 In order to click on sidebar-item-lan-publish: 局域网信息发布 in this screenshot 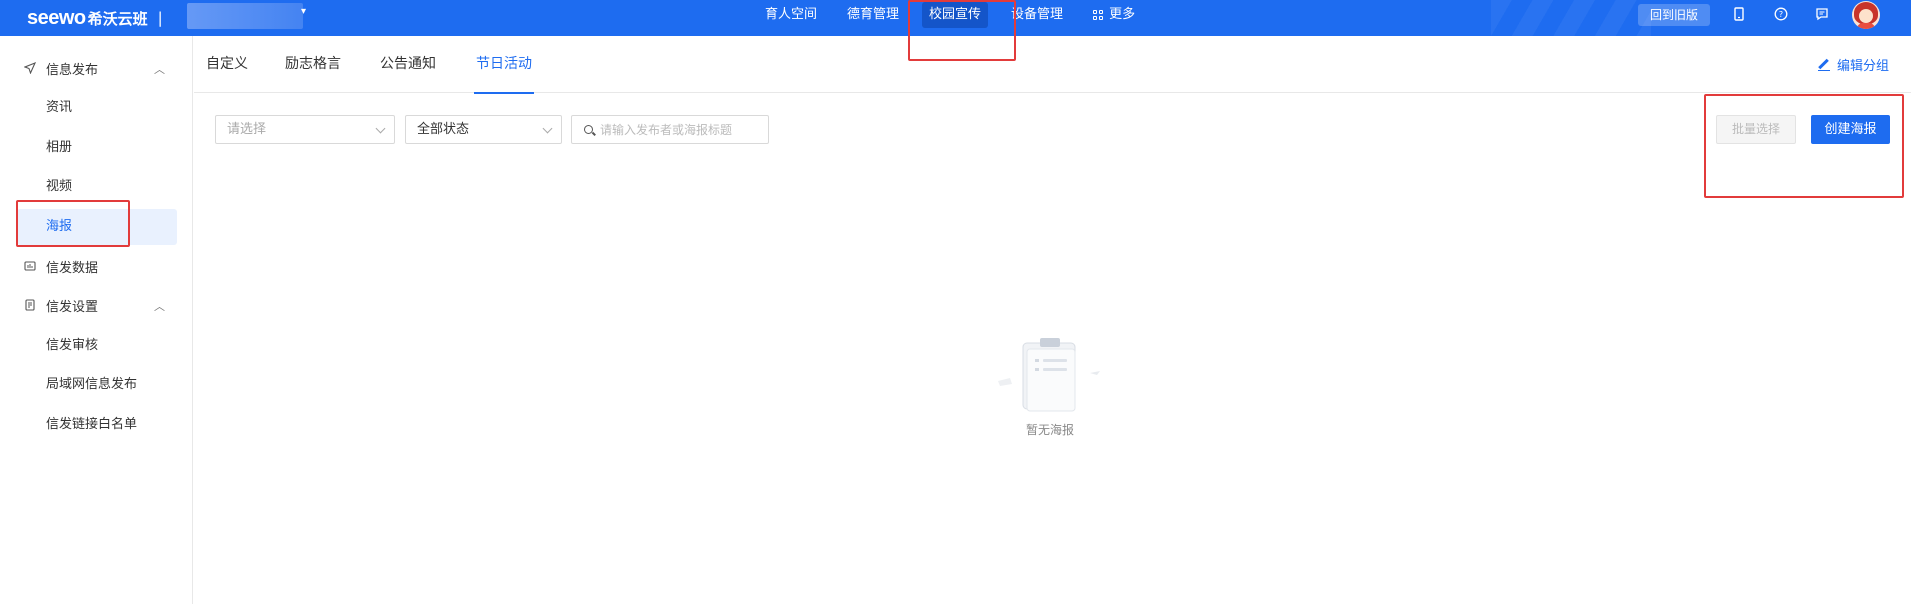, I will do `click(97, 385)`.